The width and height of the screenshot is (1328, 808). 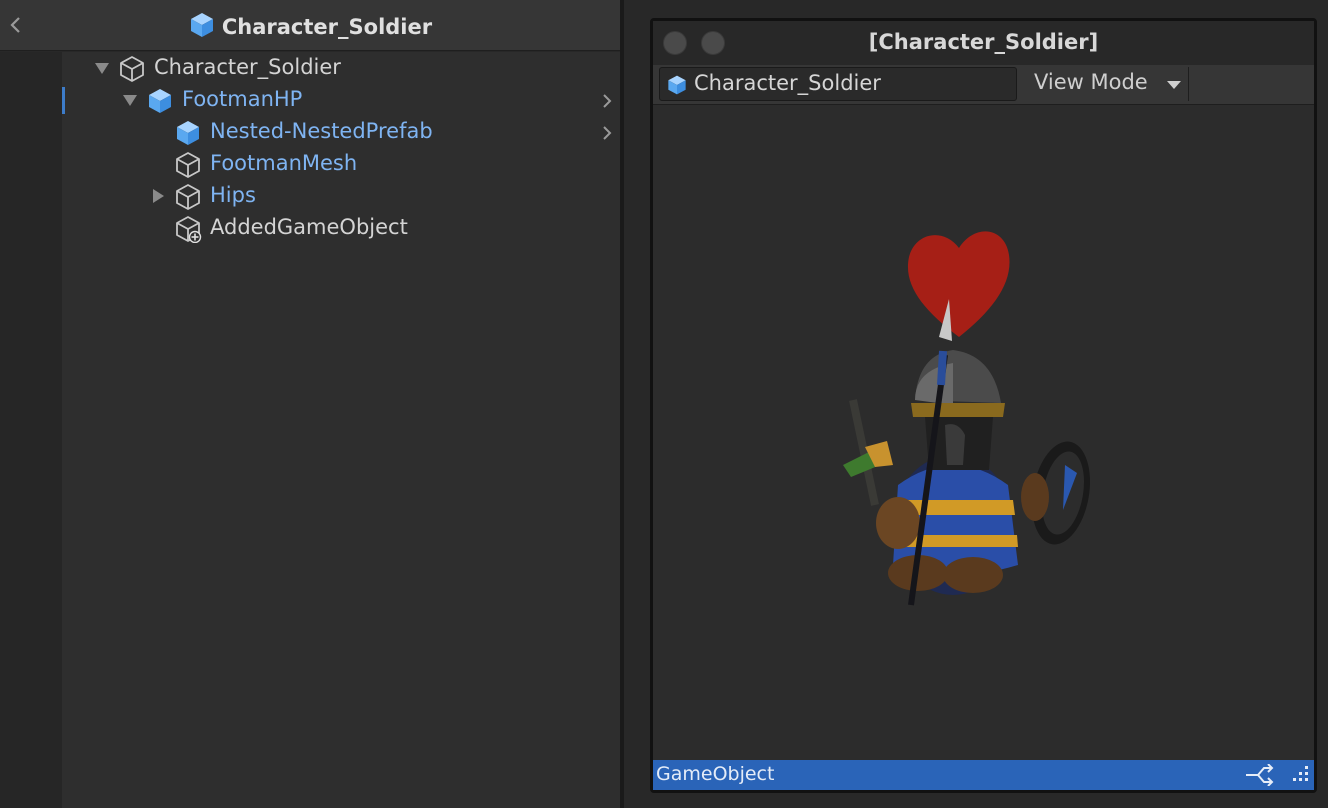 I want to click on preview-toolbar: Character_Soldier View Mode, so click(x=983, y=85).